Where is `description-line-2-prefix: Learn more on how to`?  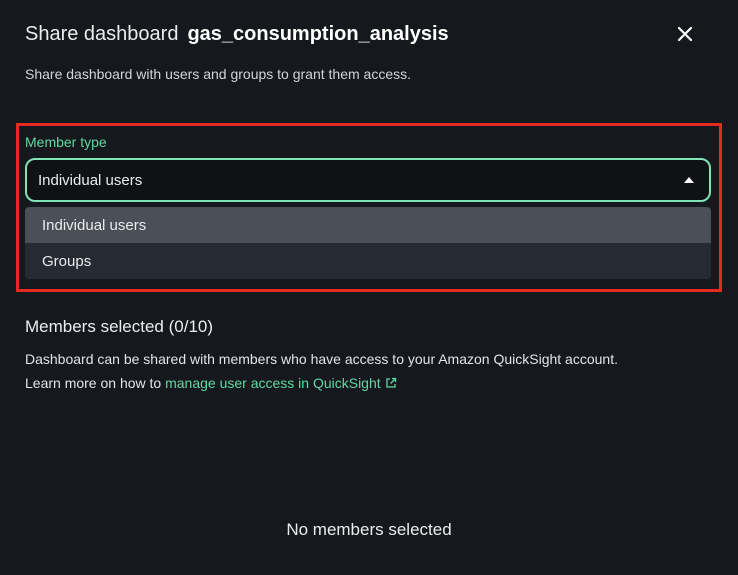
description-line-2-prefix: Learn more on how to is located at coordinates (95, 383).